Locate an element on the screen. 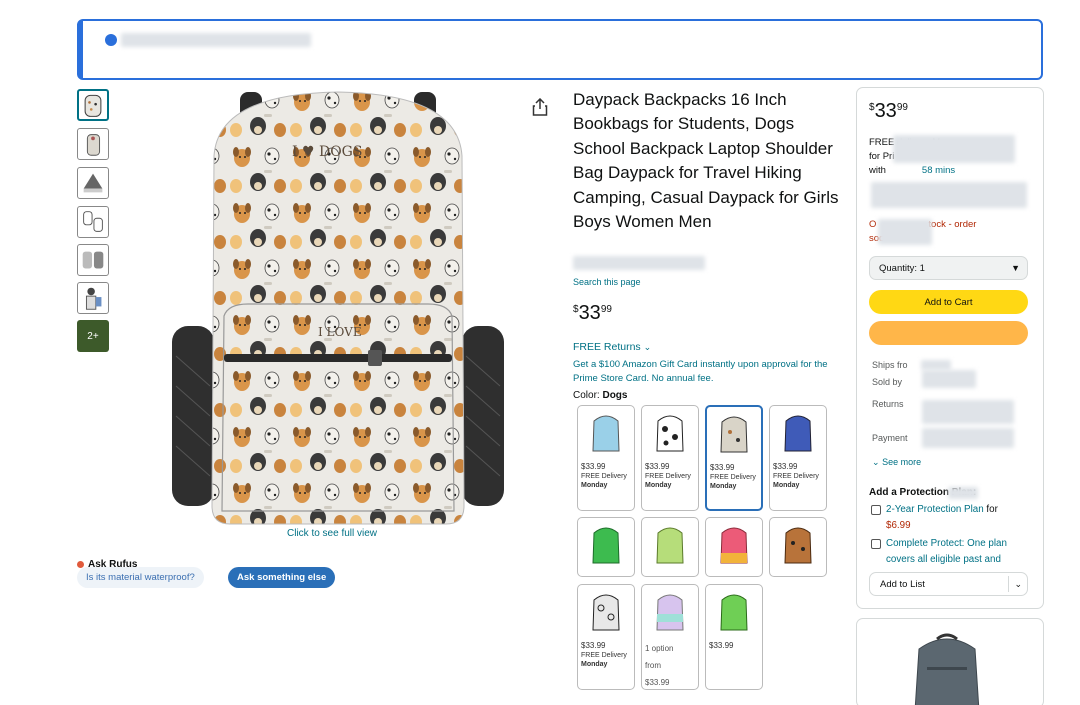  person-backpack-icon is located at coordinates (93, 145).